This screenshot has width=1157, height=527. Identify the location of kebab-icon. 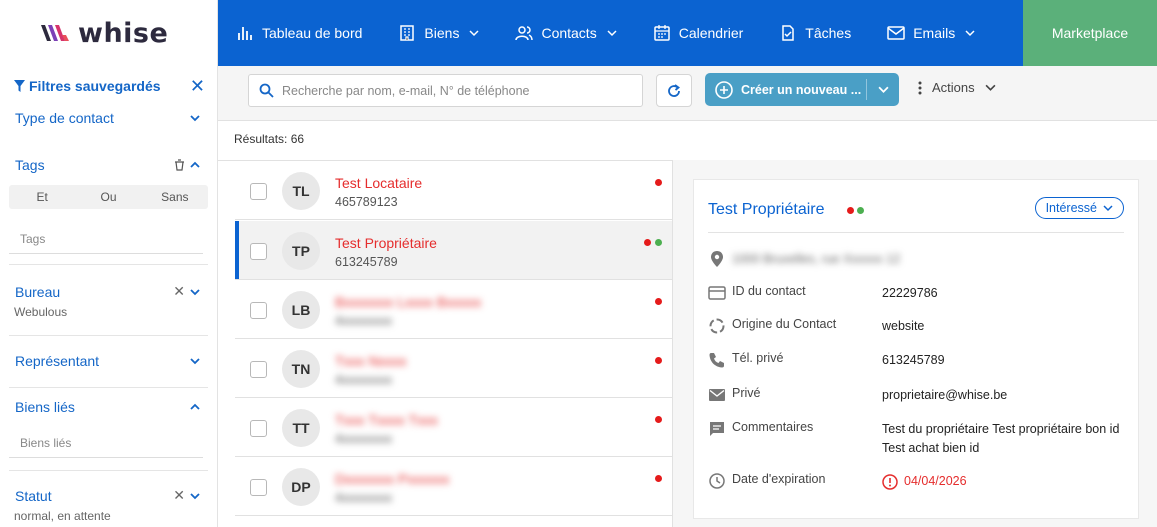
(920, 87).